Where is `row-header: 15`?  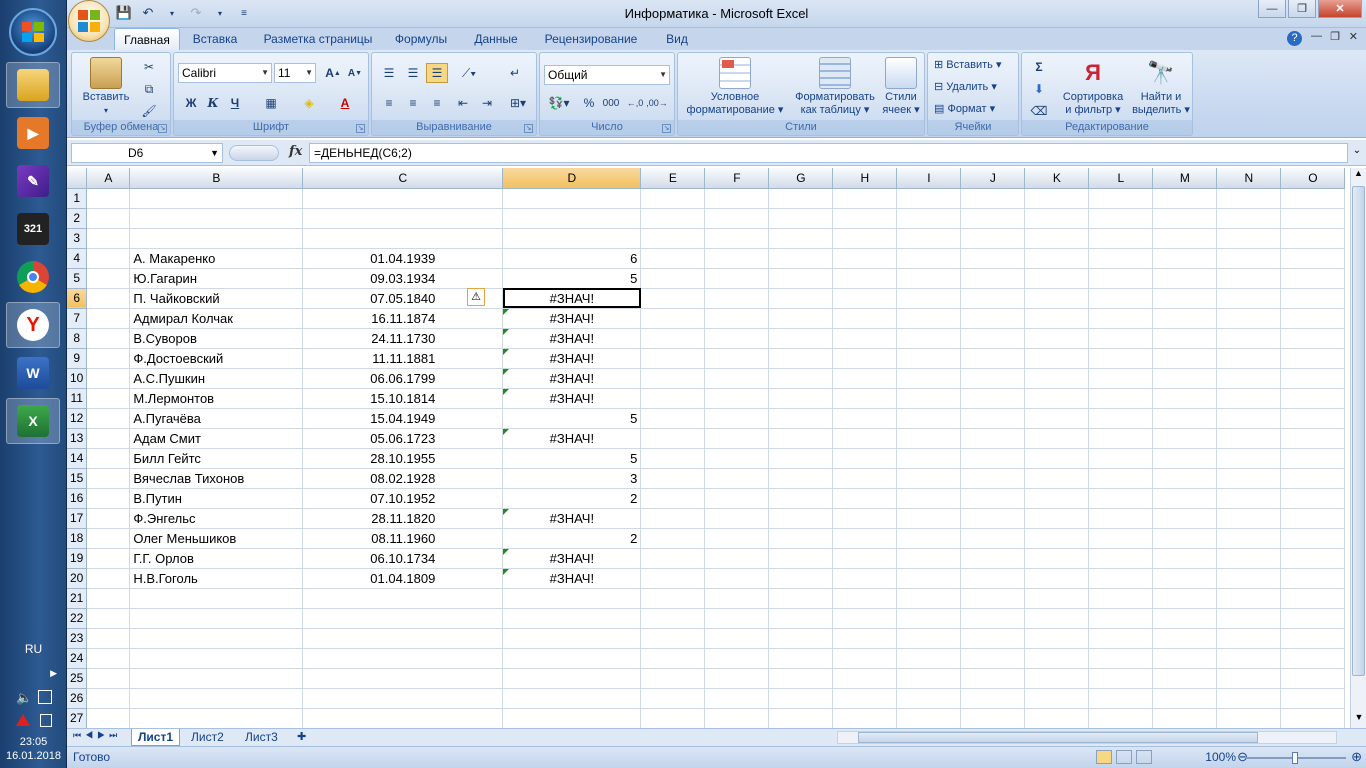
row-header: 15 is located at coordinates (77, 478).